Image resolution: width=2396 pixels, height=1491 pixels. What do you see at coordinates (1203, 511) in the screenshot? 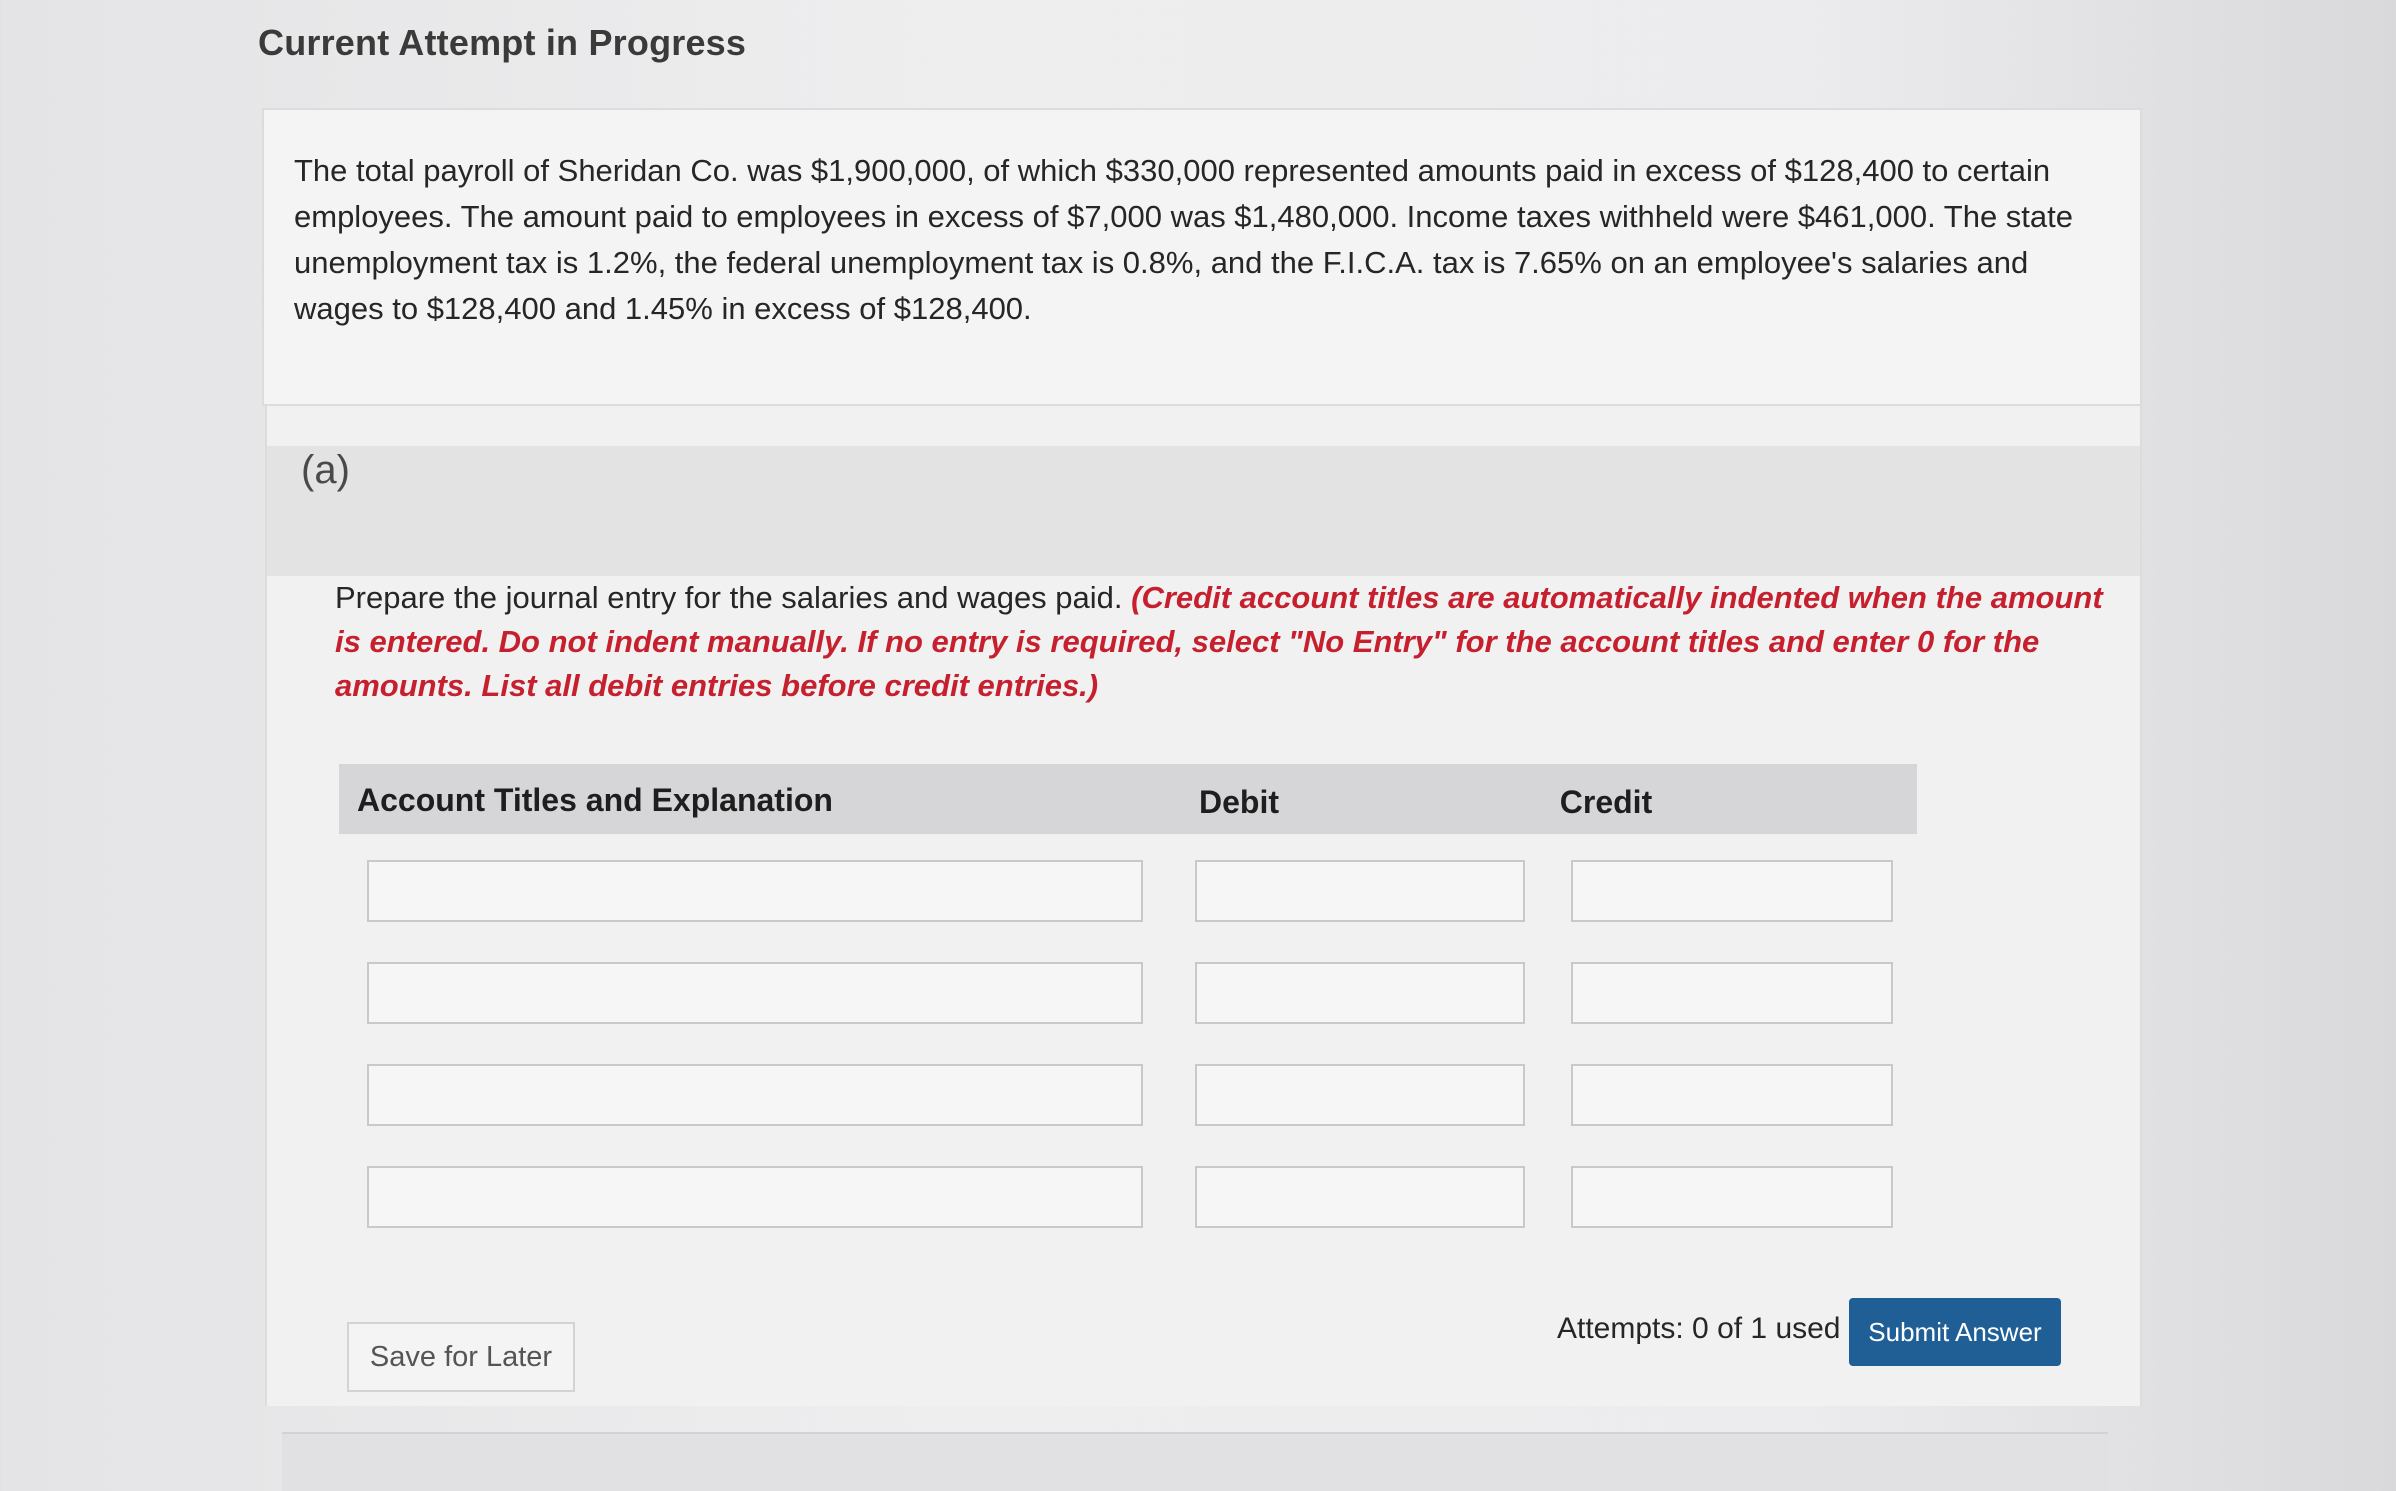
I see `part-label-band` at bounding box center [1203, 511].